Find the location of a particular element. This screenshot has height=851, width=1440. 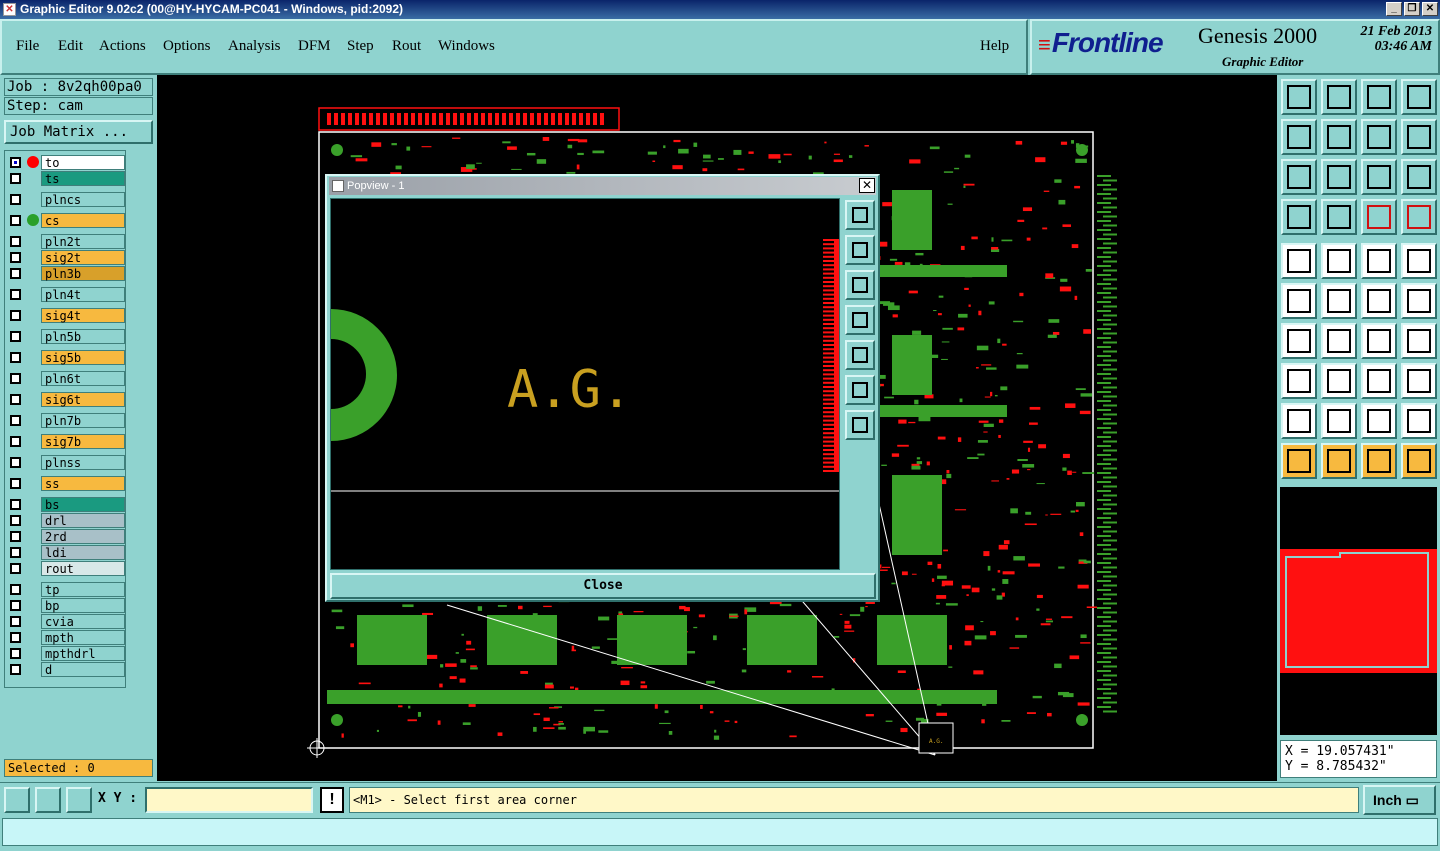

pad-shift-icon is located at coordinates (1299, 381).